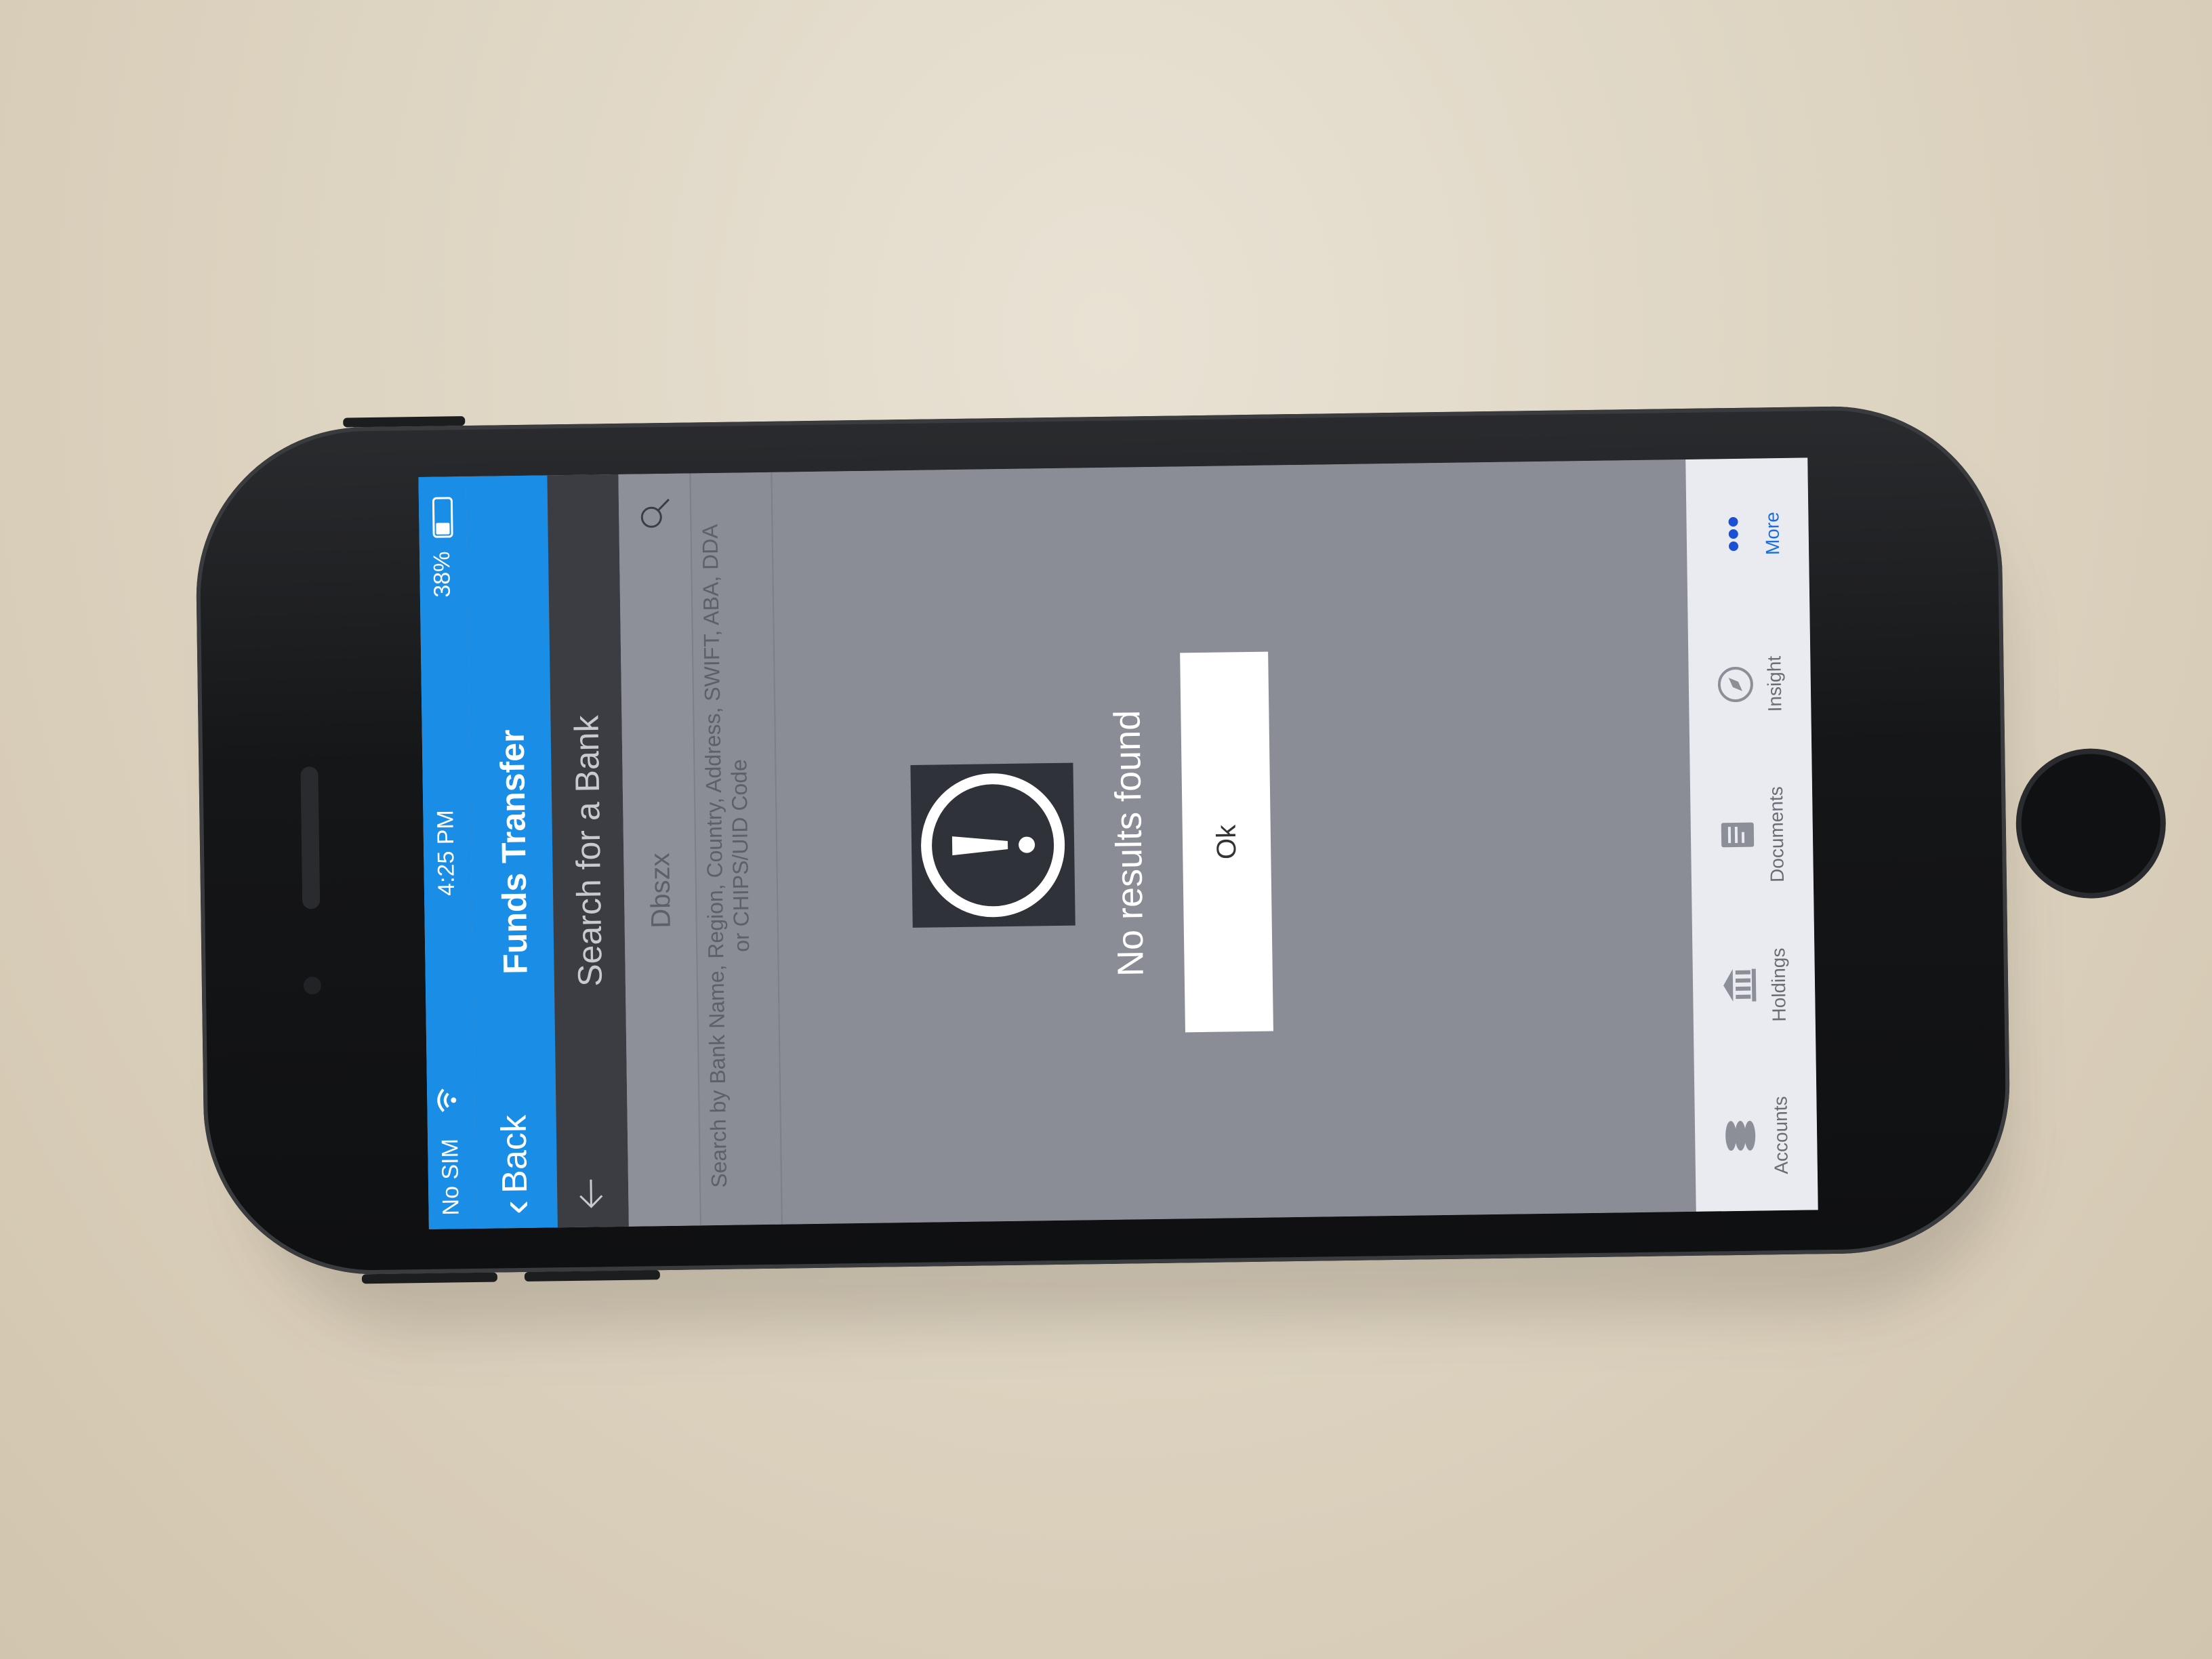 Image resolution: width=2212 pixels, height=1659 pixels. I want to click on document-icon, so click(1738, 835).